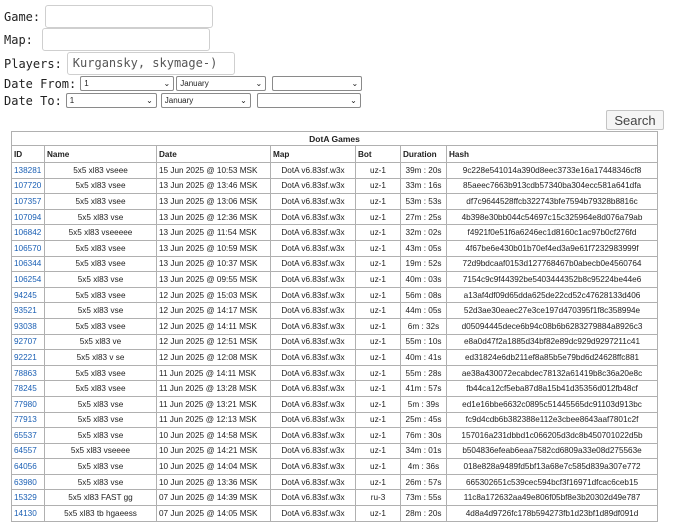 This screenshot has width=673, height=522. I want to click on date-to-month-select: January ⌄, so click(205, 100).